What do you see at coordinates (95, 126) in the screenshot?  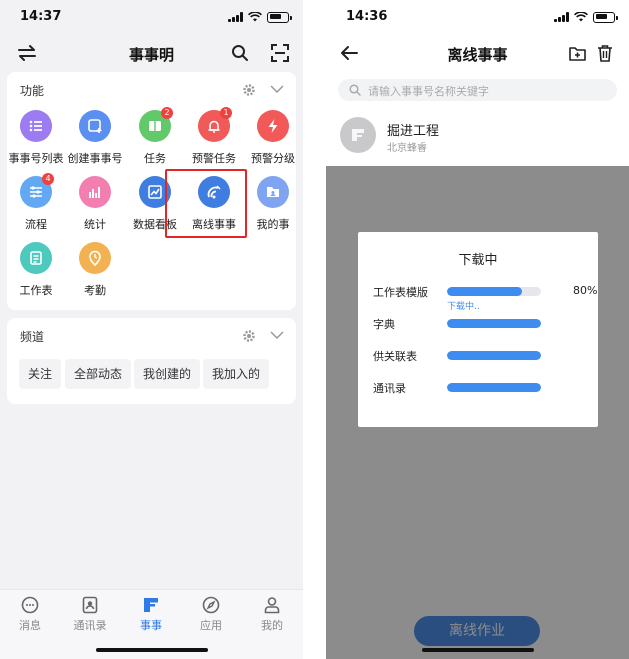 I see `create-icon` at bounding box center [95, 126].